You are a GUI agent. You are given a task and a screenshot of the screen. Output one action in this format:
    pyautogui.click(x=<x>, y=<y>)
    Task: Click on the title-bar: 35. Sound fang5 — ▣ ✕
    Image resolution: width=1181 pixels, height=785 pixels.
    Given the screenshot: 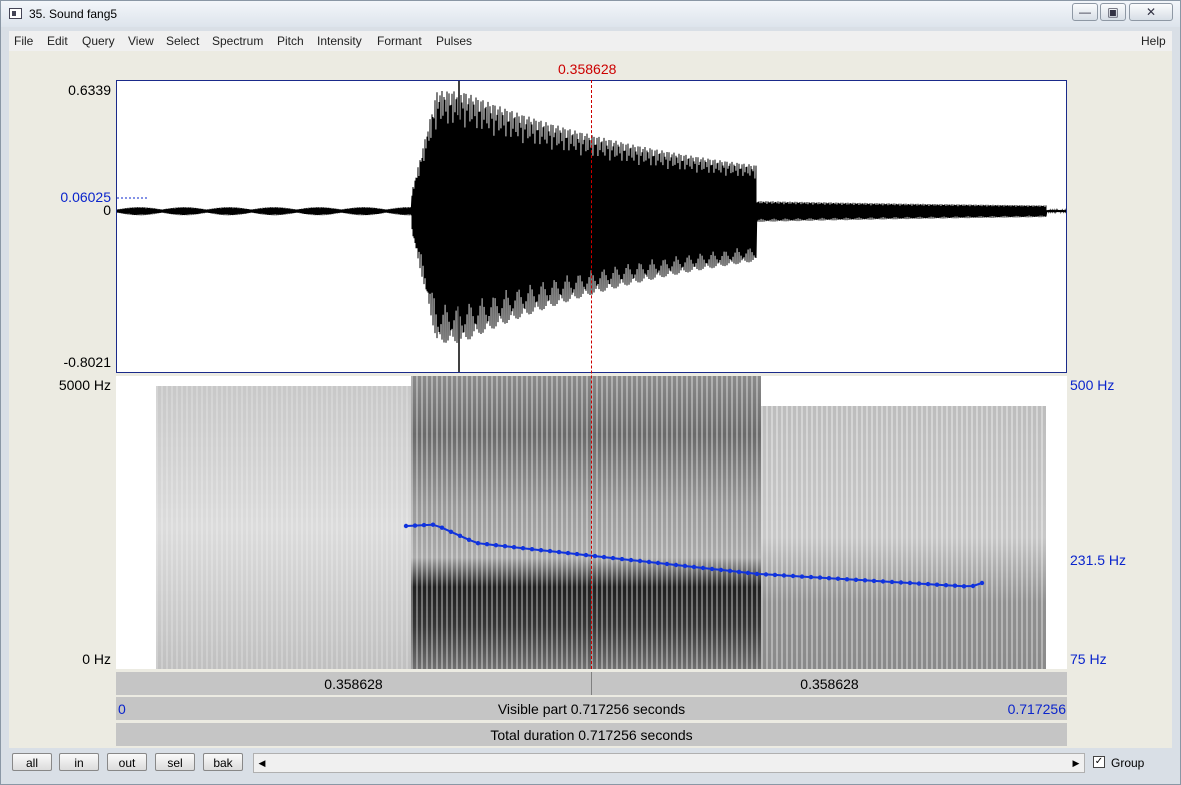 What is the action you would take?
    pyautogui.click(x=590, y=14)
    